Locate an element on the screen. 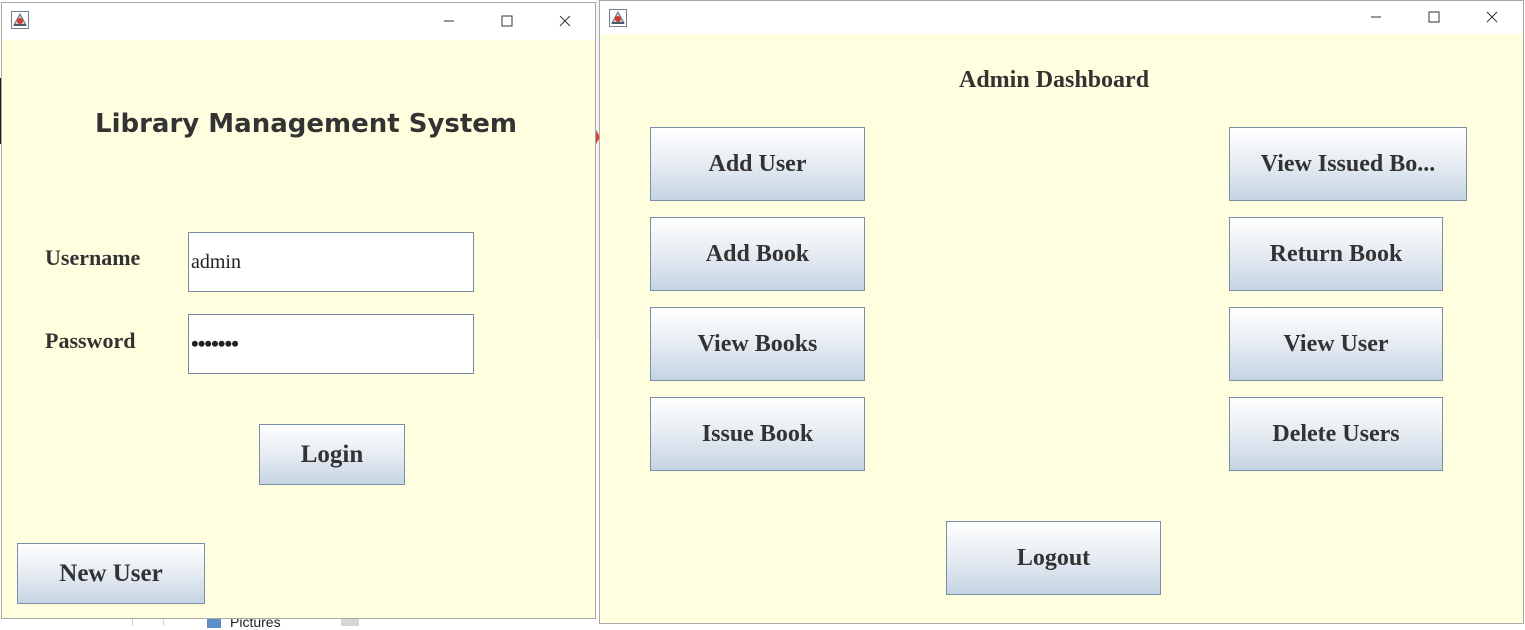  password-mask: ••••••• is located at coordinates (215, 343).